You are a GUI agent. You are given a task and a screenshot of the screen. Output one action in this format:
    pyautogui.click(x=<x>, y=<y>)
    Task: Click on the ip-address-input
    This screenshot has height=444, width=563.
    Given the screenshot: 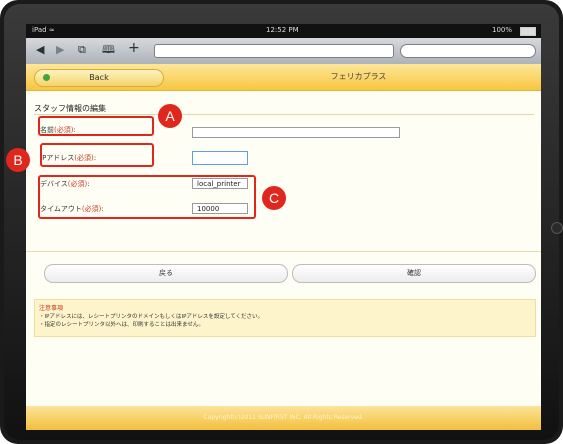 What is the action you would take?
    pyautogui.click(x=220, y=158)
    